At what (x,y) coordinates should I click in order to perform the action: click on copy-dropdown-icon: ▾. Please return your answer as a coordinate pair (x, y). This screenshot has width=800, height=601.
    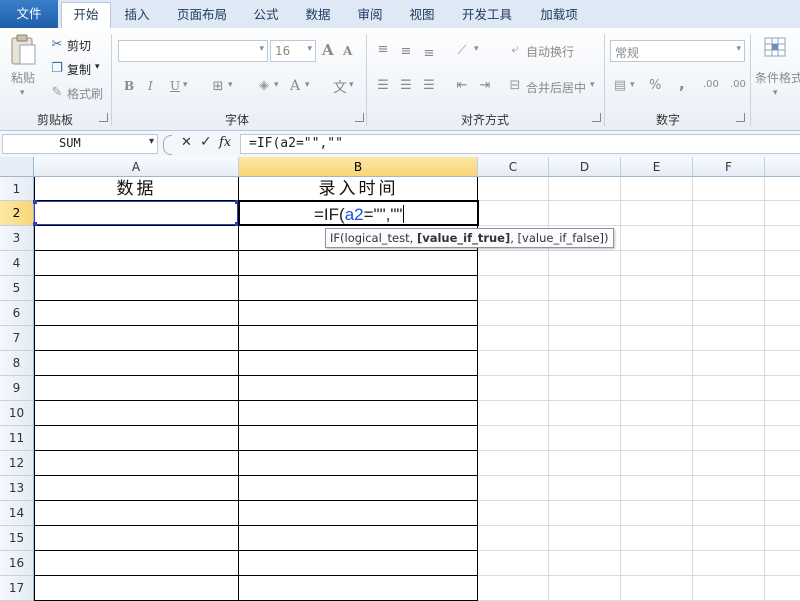
    Looking at the image, I should click on (97, 67).